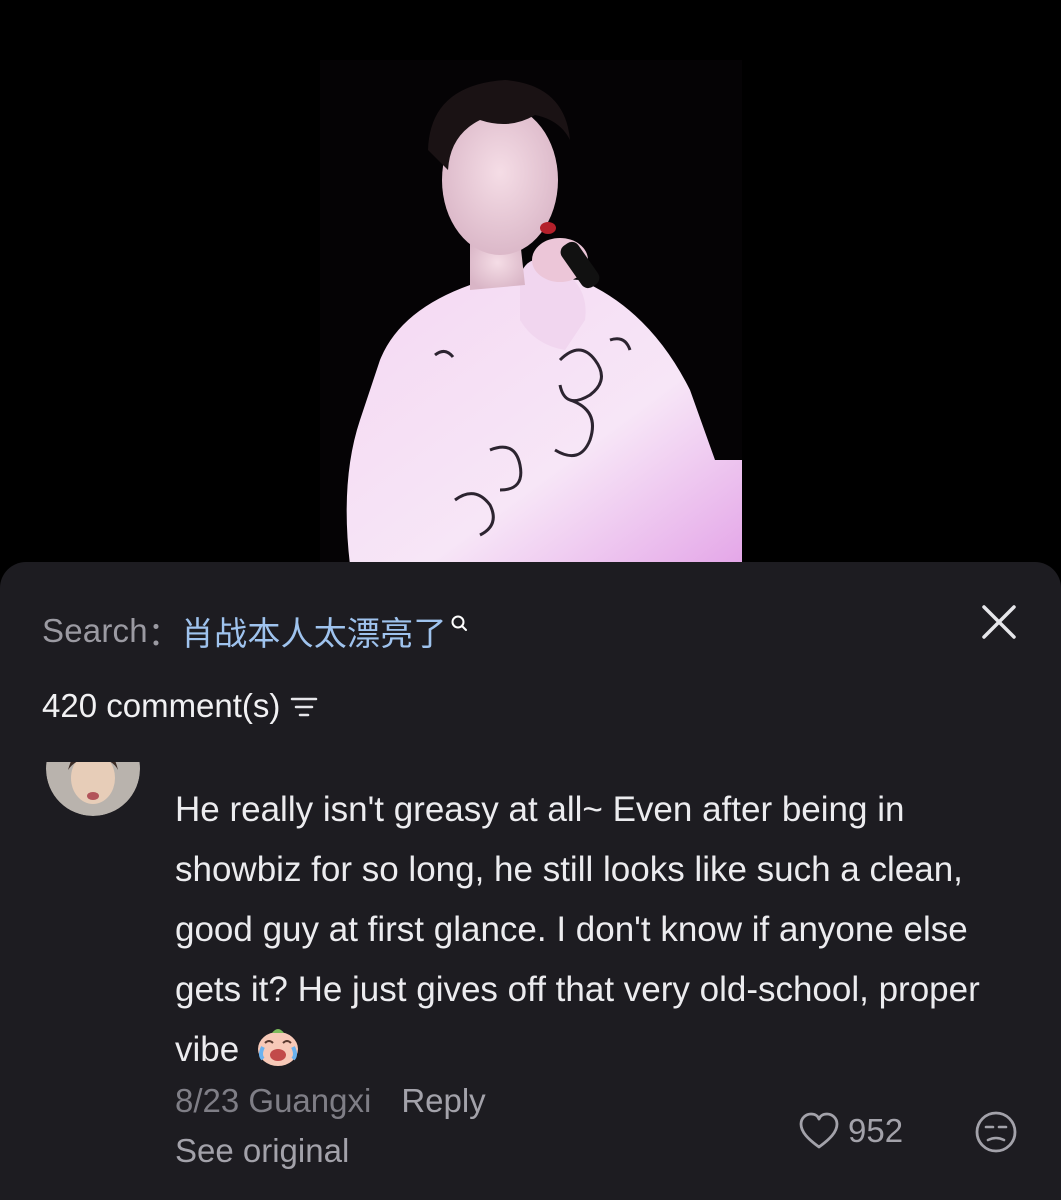 Image resolution: width=1061 pixels, height=1200 pixels. What do you see at coordinates (876, 1130) in the screenshot?
I see `like-count: 952` at bounding box center [876, 1130].